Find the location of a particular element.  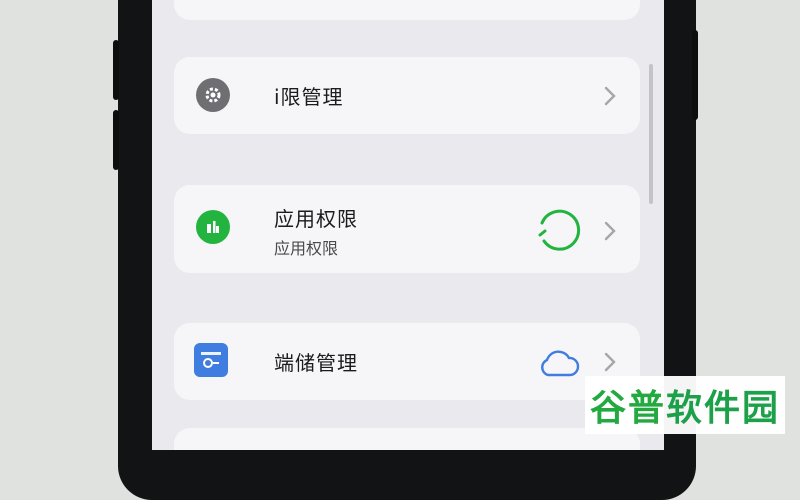

storage-card-icon is located at coordinates (211, 360).